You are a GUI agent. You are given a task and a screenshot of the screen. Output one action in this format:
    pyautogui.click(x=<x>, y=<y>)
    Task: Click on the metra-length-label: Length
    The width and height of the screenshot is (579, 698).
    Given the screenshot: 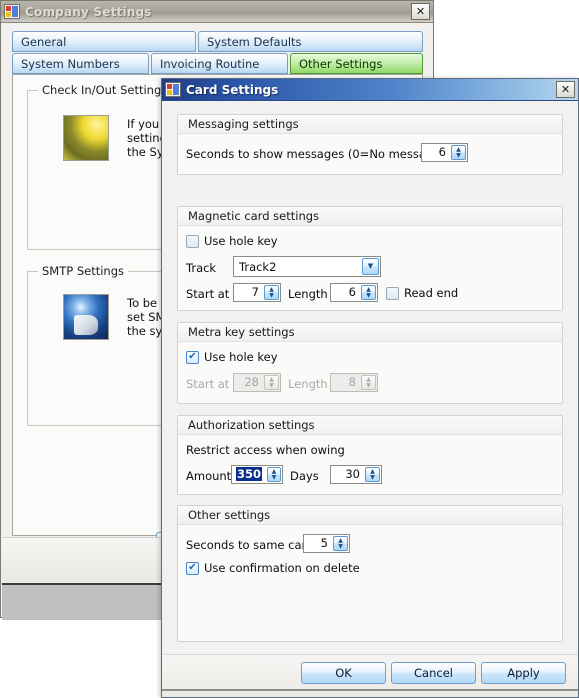 What is the action you would take?
    pyautogui.click(x=308, y=384)
    